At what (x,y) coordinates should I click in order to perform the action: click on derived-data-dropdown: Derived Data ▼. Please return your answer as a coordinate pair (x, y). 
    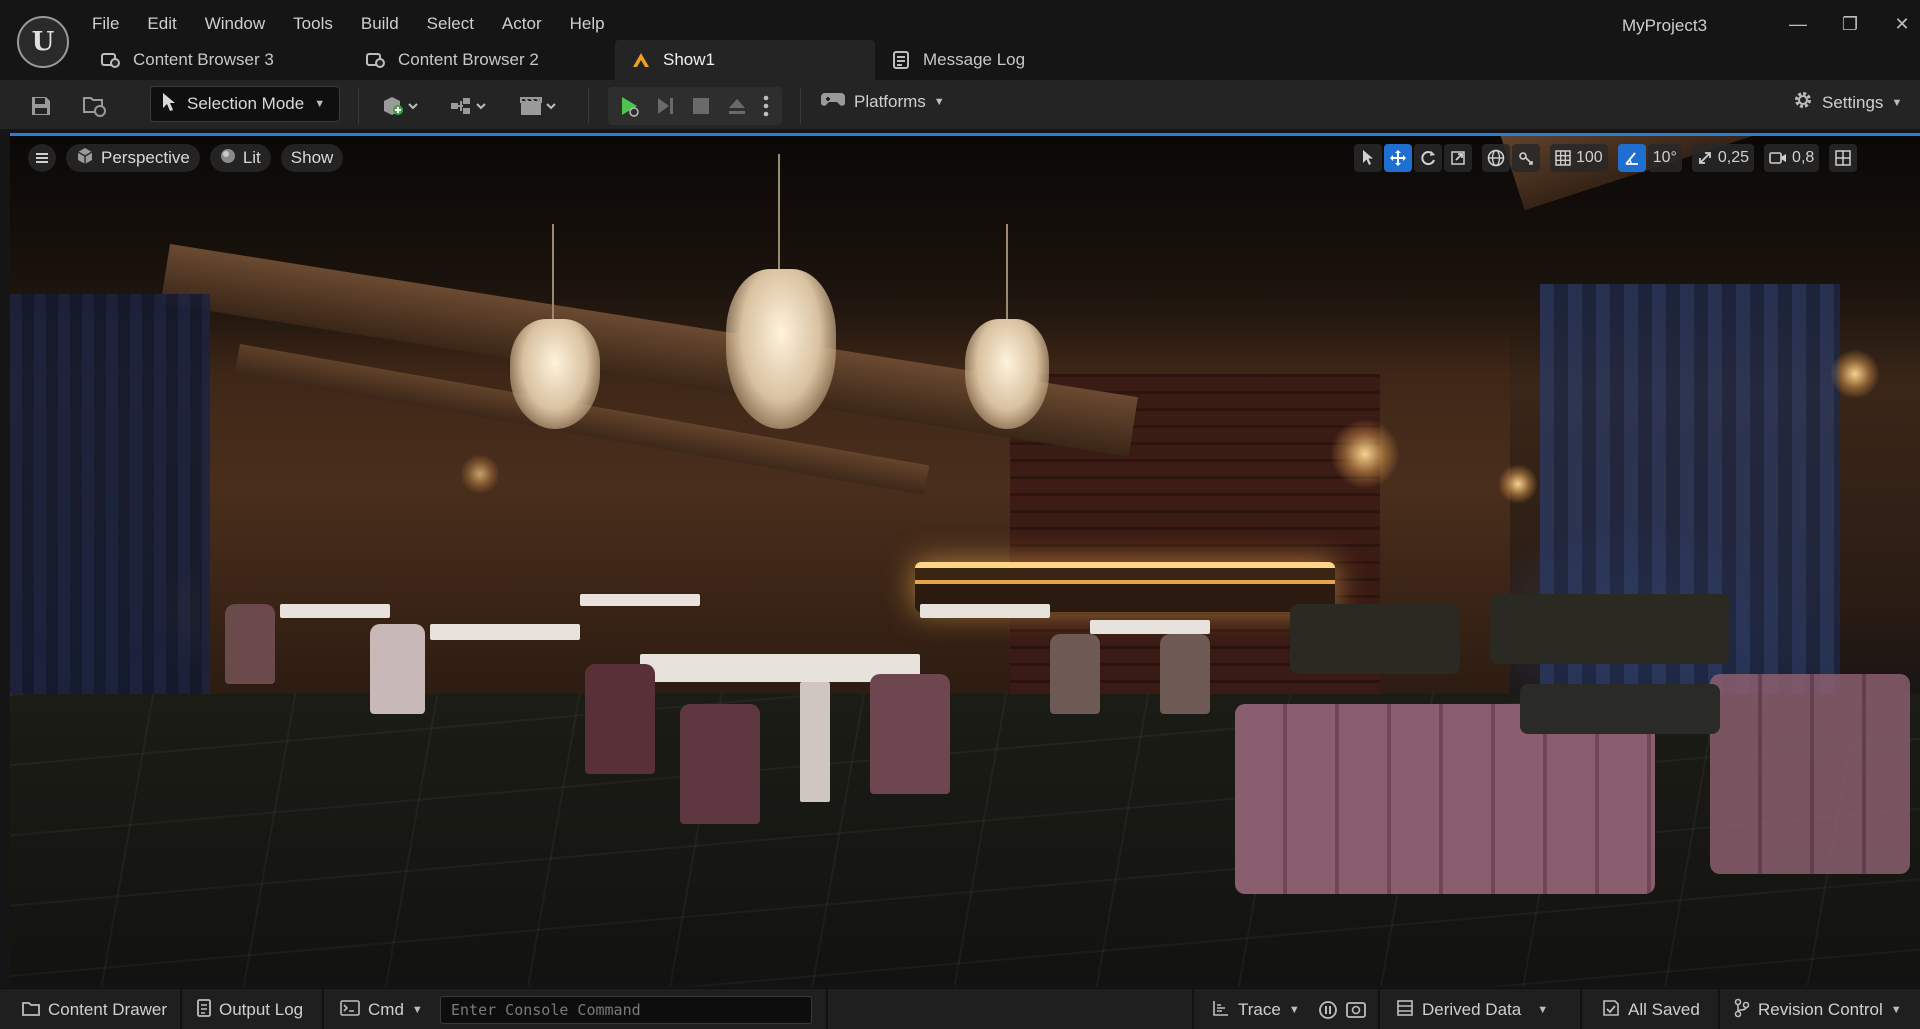
    Looking at the image, I should click on (1472, 1010).